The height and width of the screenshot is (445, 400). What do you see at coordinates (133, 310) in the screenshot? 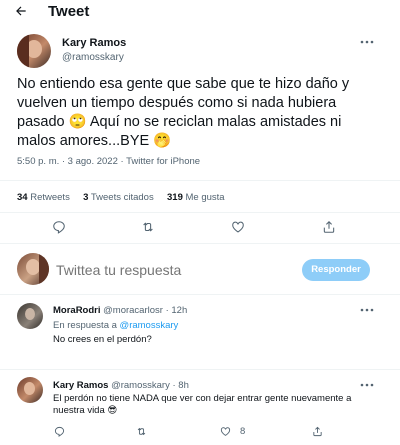
I see `reply-author-handle: @moracarlosr` at bounding box center [133, 310].